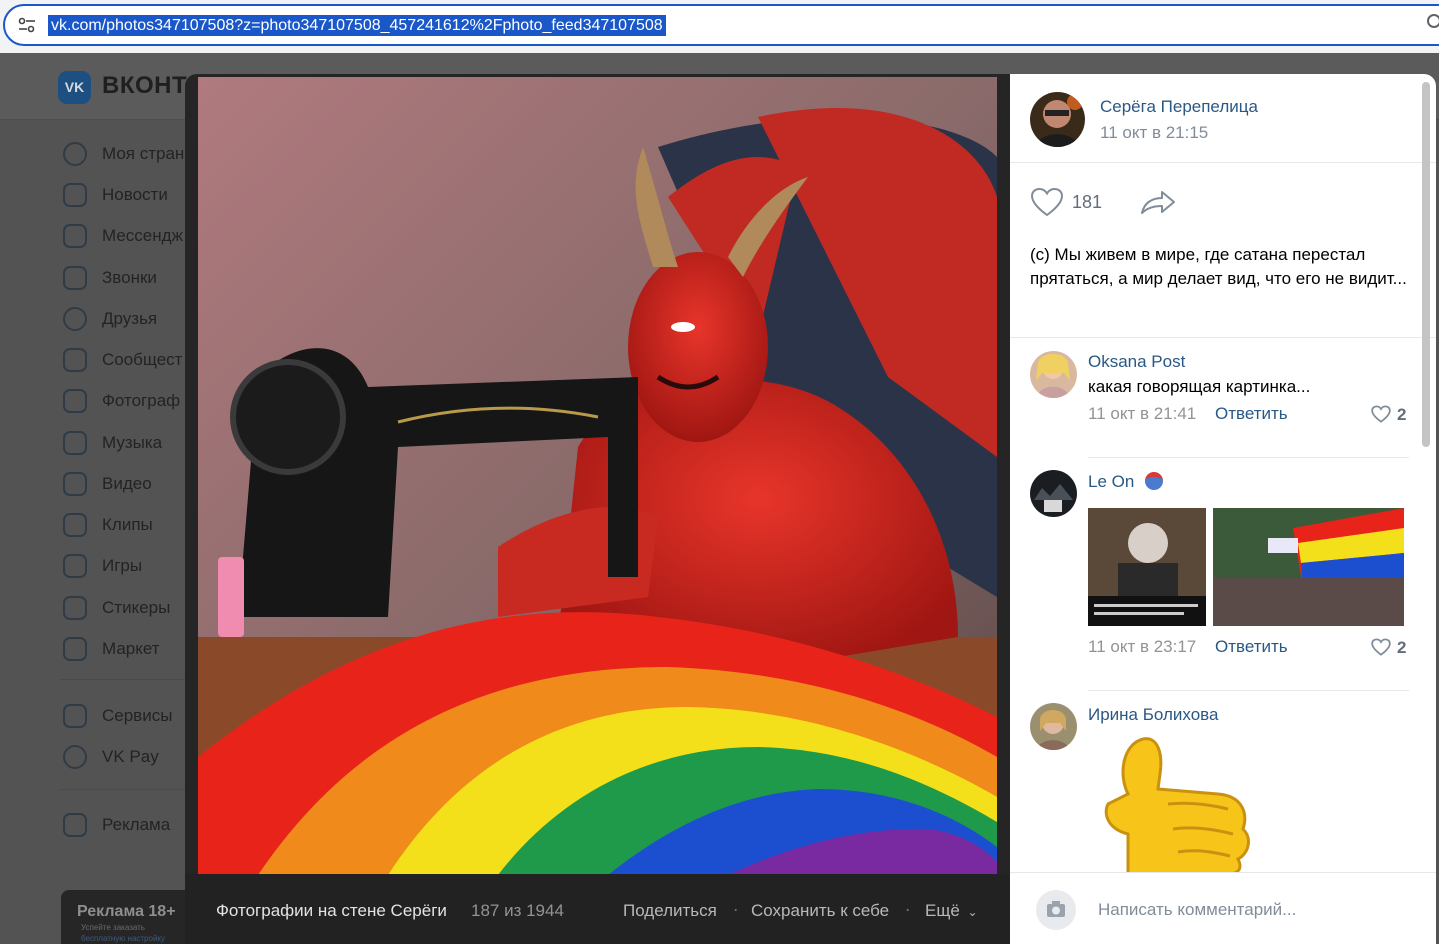 Image resolution: width=1439 pixels, height=944 pixels. What do you see at coordinates (331, 911) in the screenshot?
I see `album-link: Фотографии на стене Серёги` at bounding box center [331, 911].